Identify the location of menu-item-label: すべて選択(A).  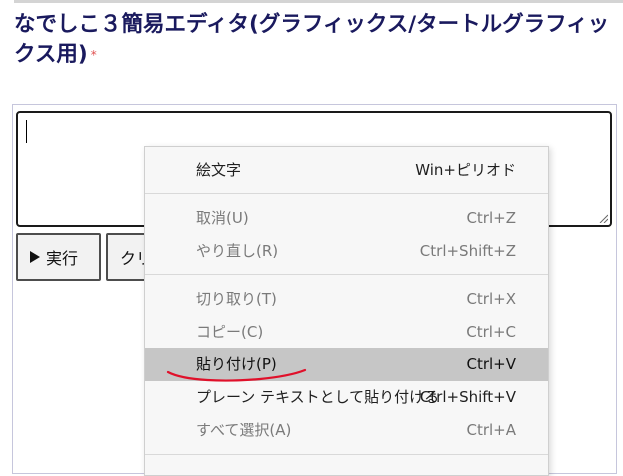
(244, 430).